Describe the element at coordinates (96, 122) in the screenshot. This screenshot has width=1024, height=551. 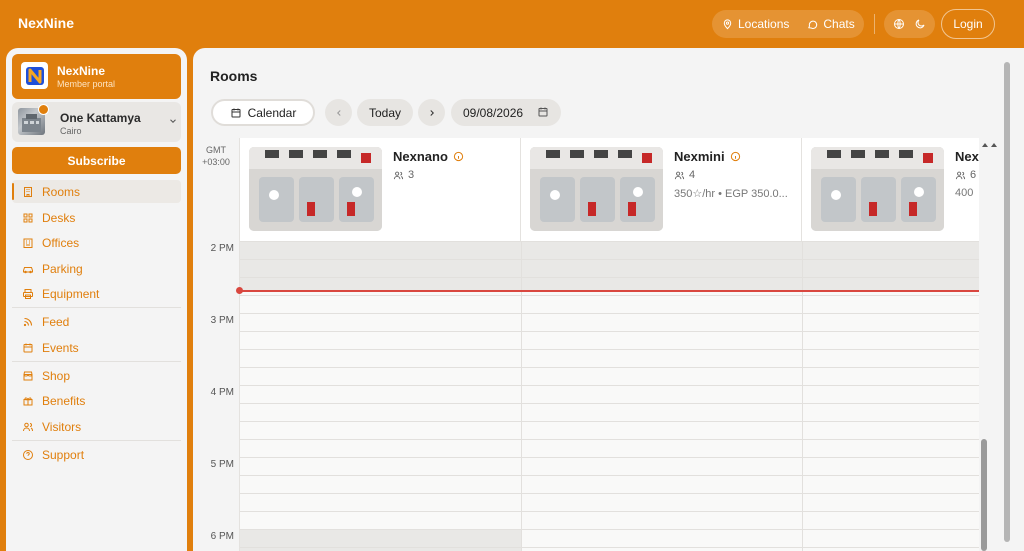
I see `location-selector: One Kattamya Cairo` at that location.